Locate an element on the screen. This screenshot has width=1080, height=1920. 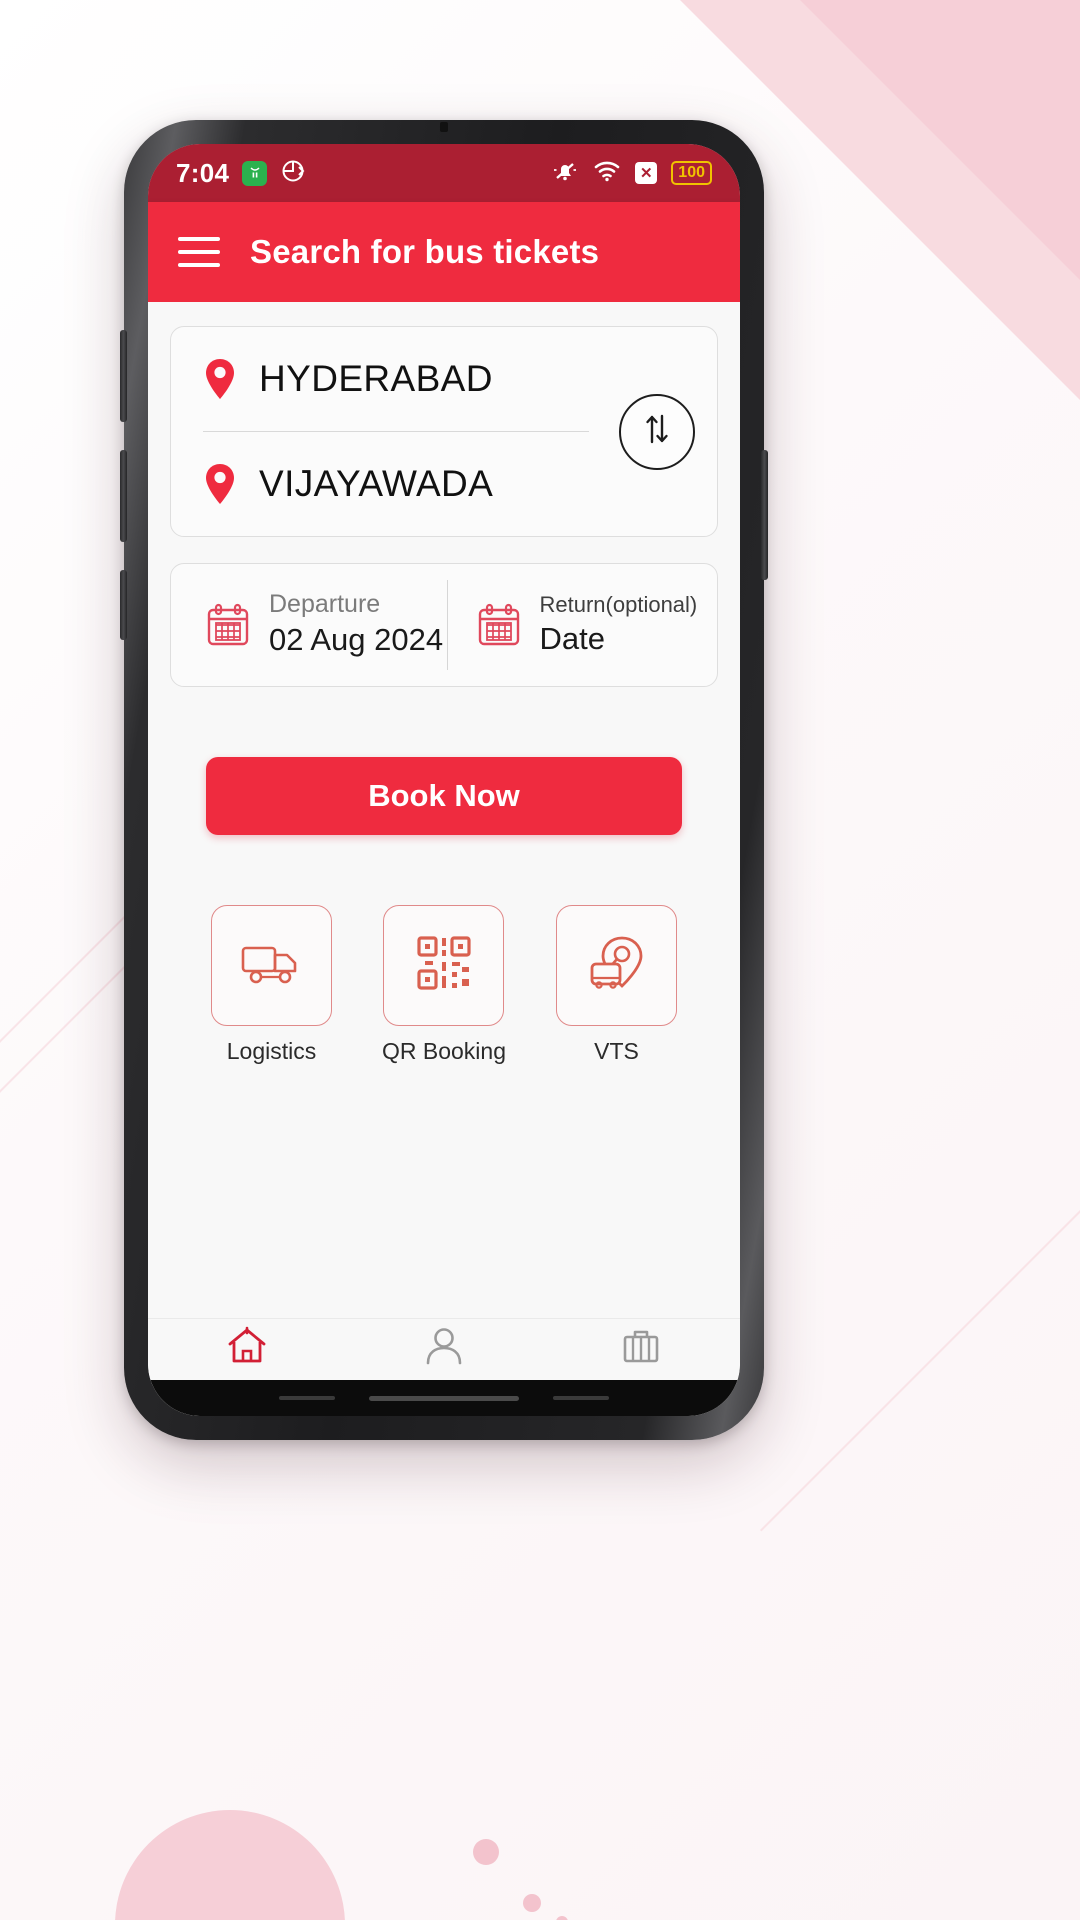
tile-vts: VTS is located at coordinates (616, 985).